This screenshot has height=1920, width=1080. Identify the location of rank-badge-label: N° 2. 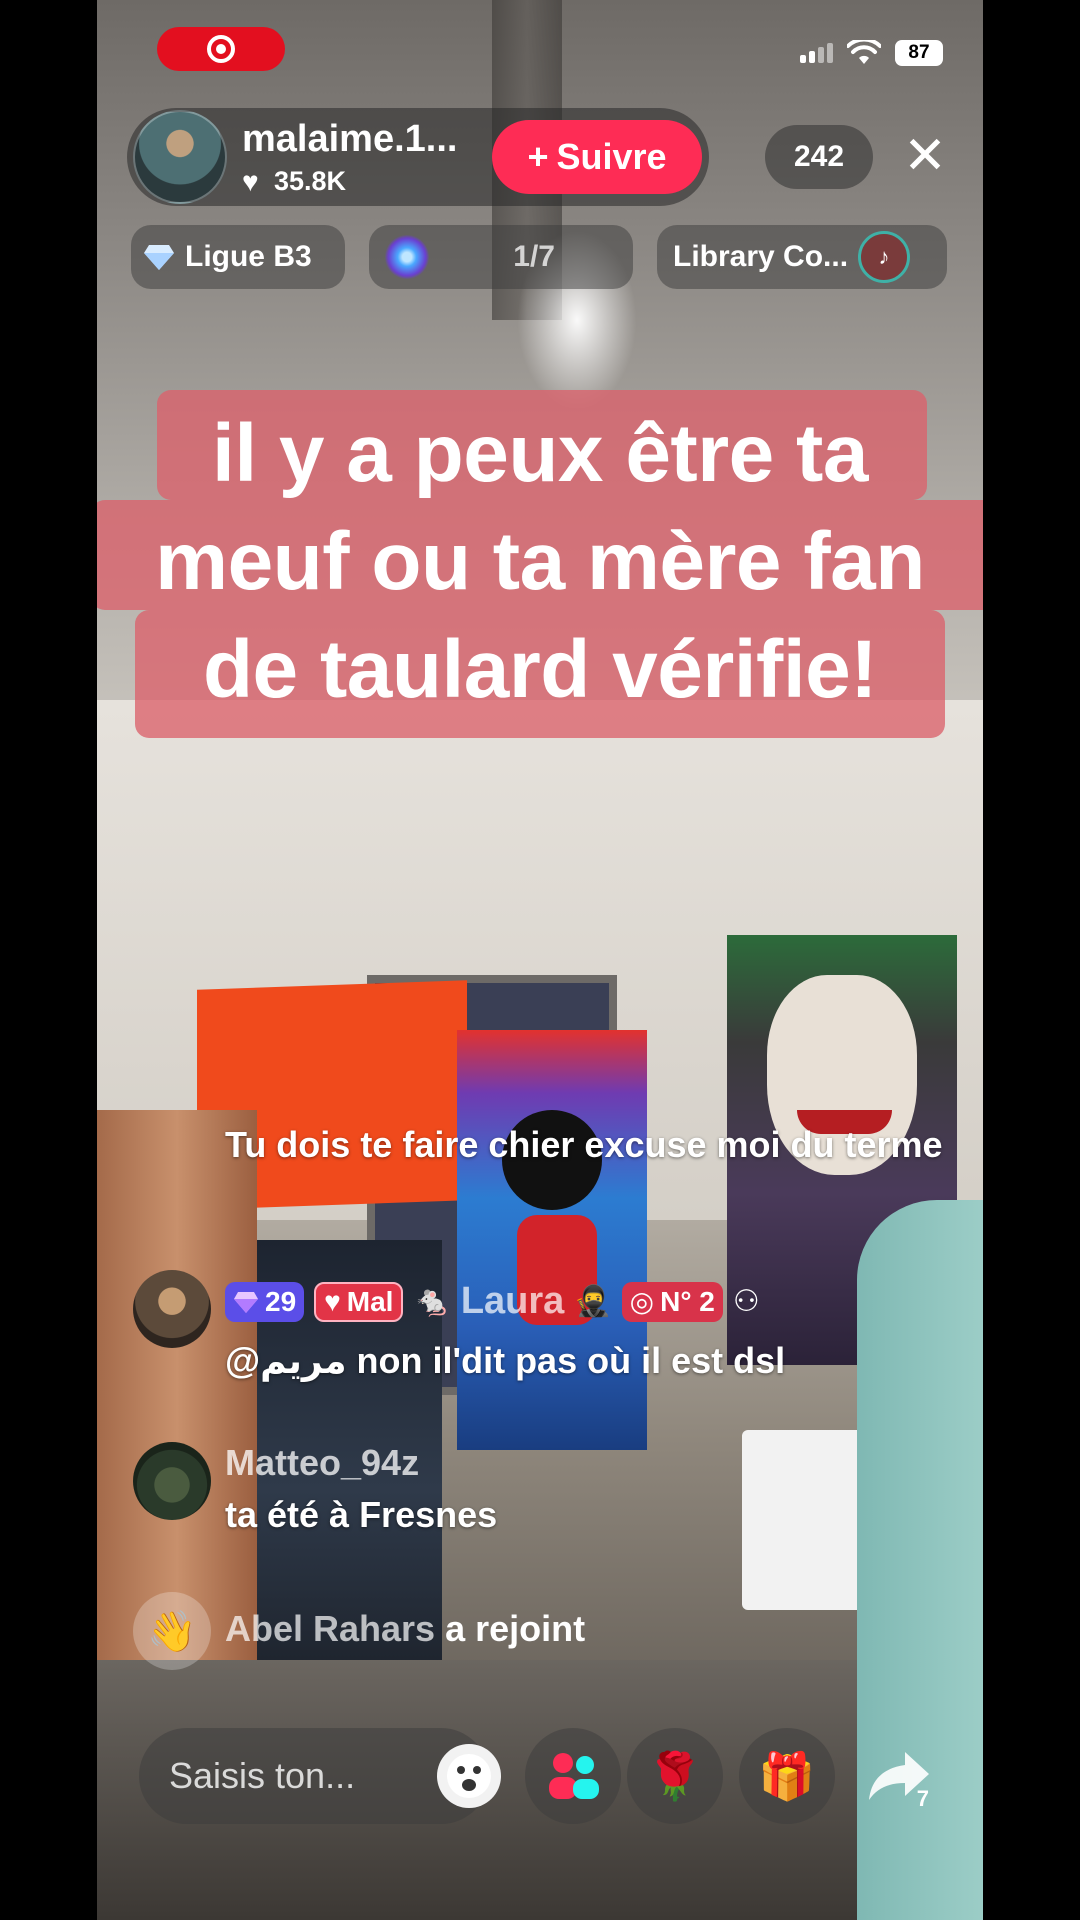
(687, 1301).